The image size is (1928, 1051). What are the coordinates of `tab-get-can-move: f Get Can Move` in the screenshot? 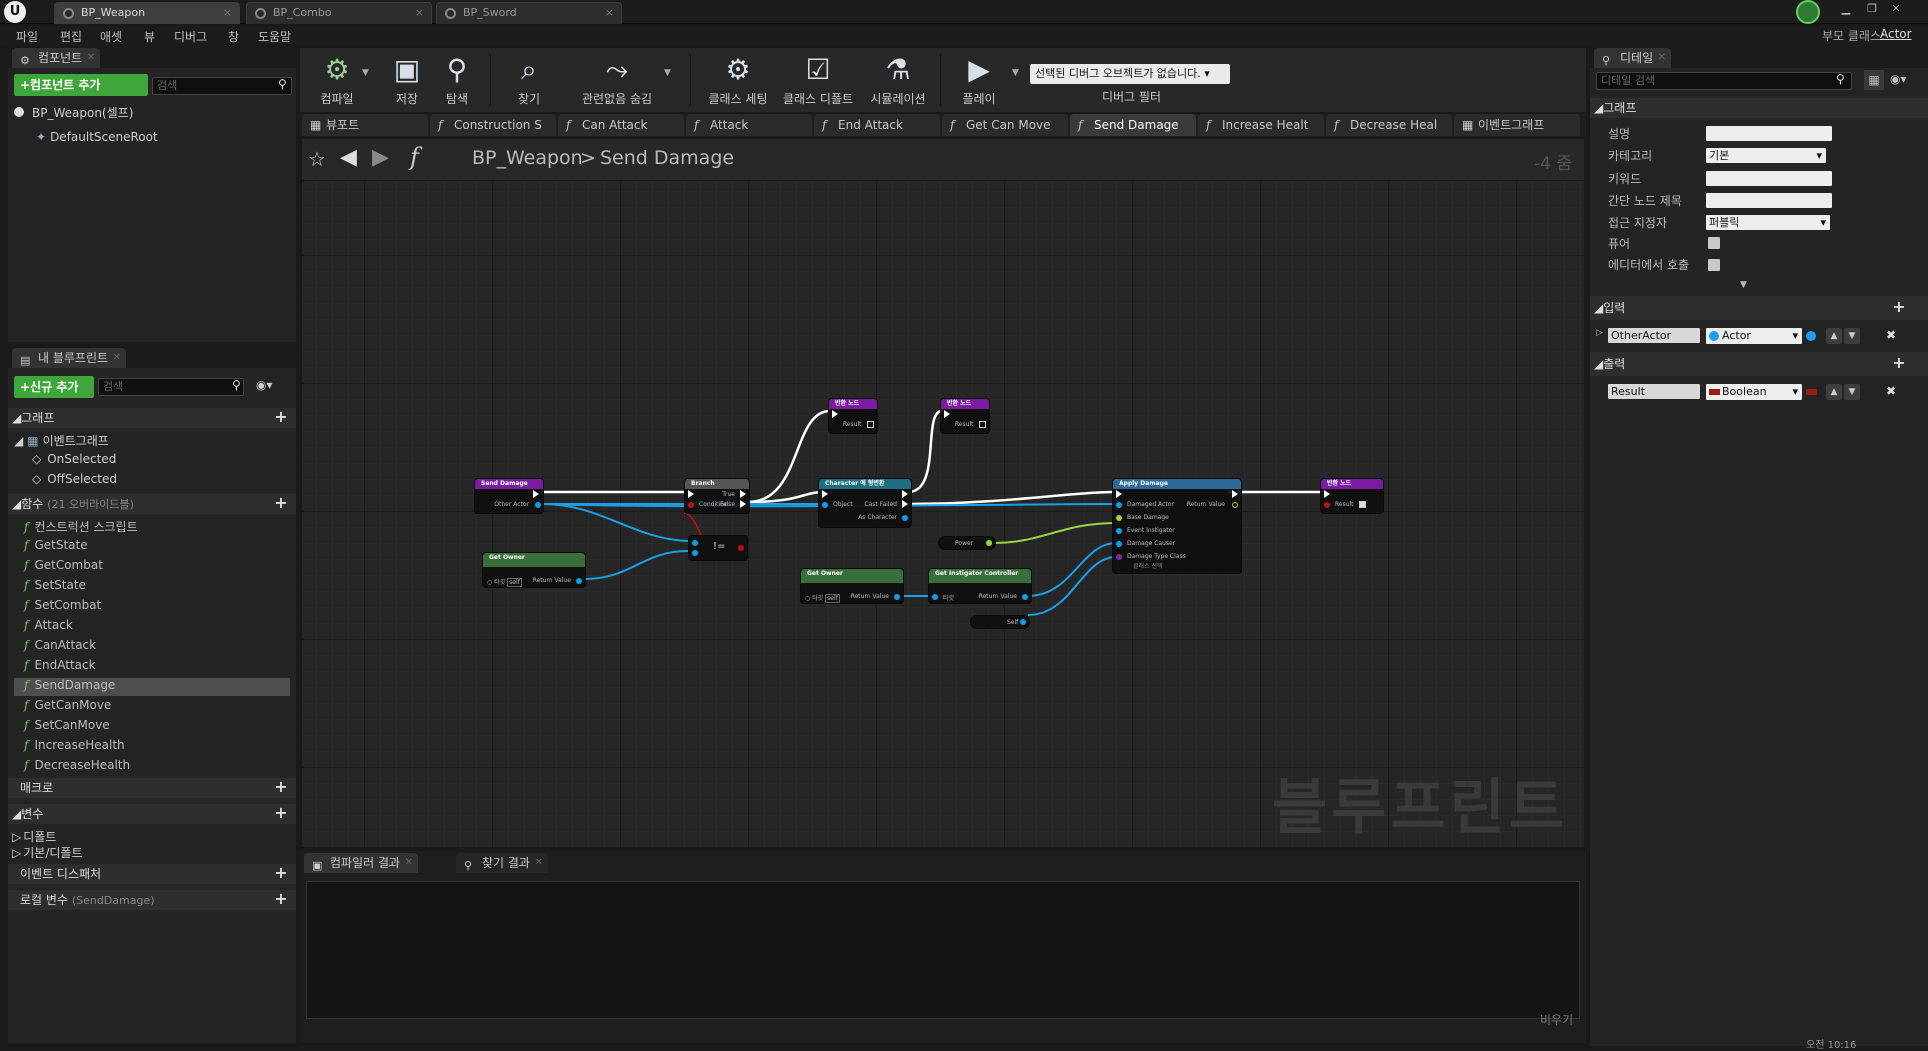 It's located at (1005, 125).